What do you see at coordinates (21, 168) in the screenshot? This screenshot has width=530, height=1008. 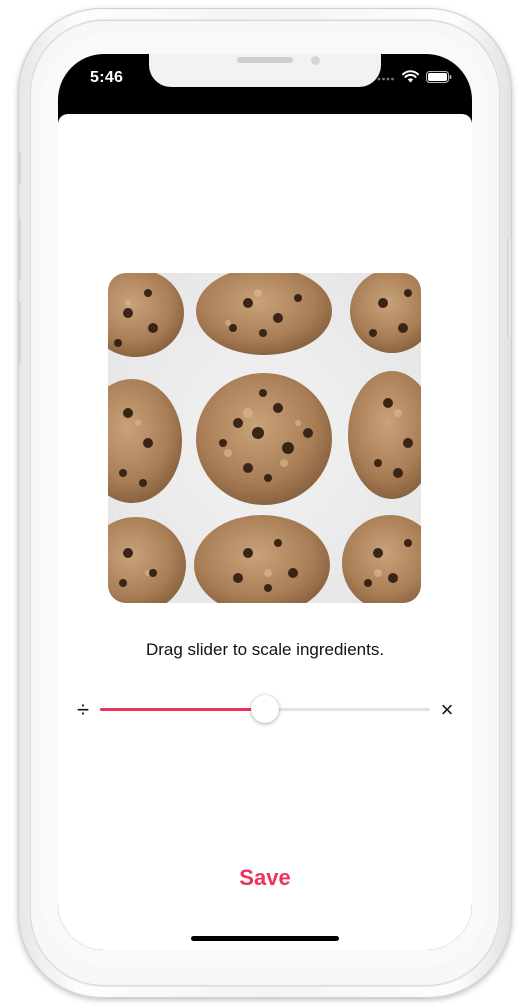 I see `silent-switch` at bounding box center [21, 168].